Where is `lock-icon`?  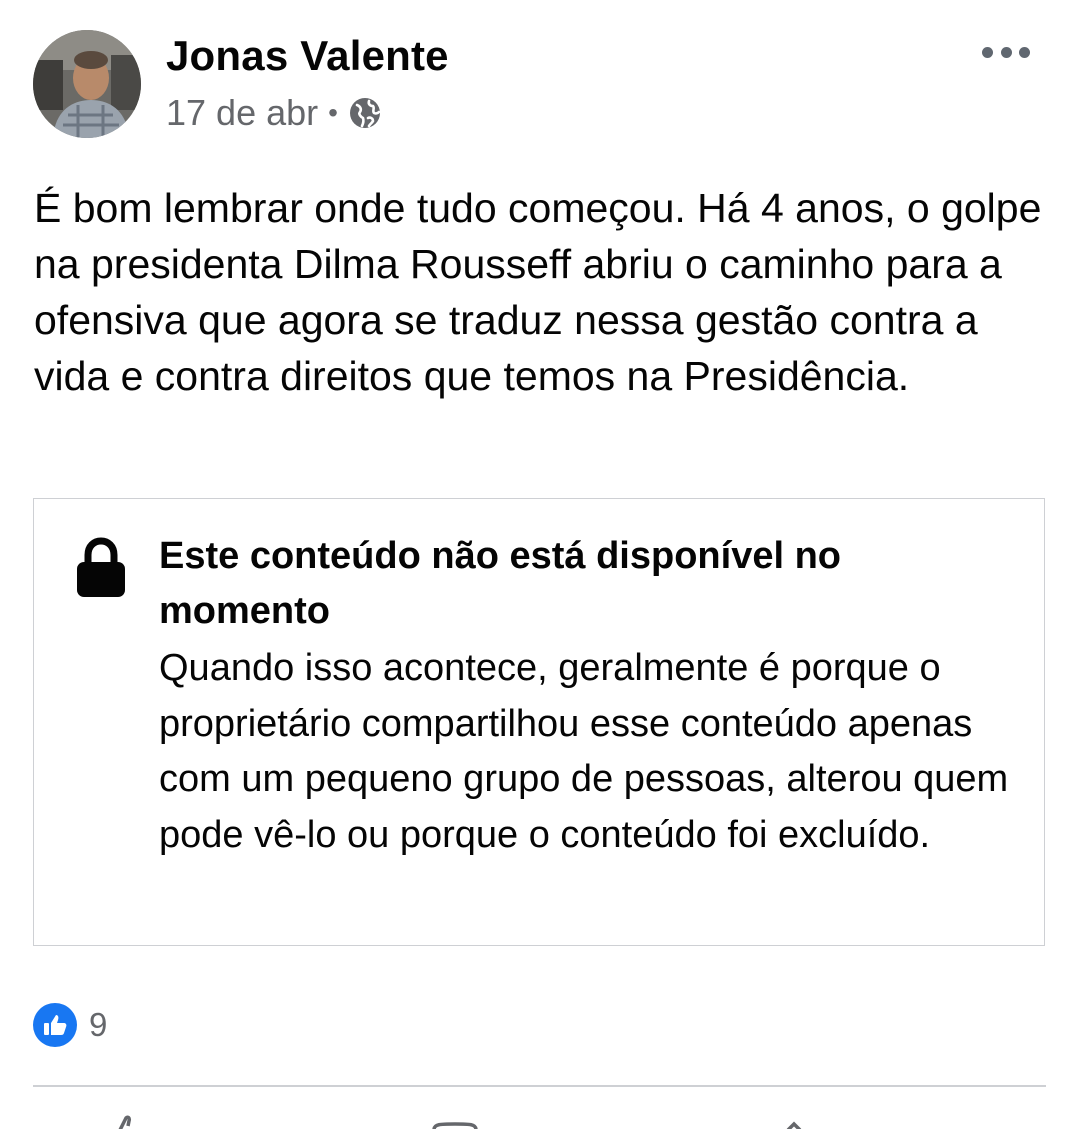
lock-icon is located at coordinates (101, 567).